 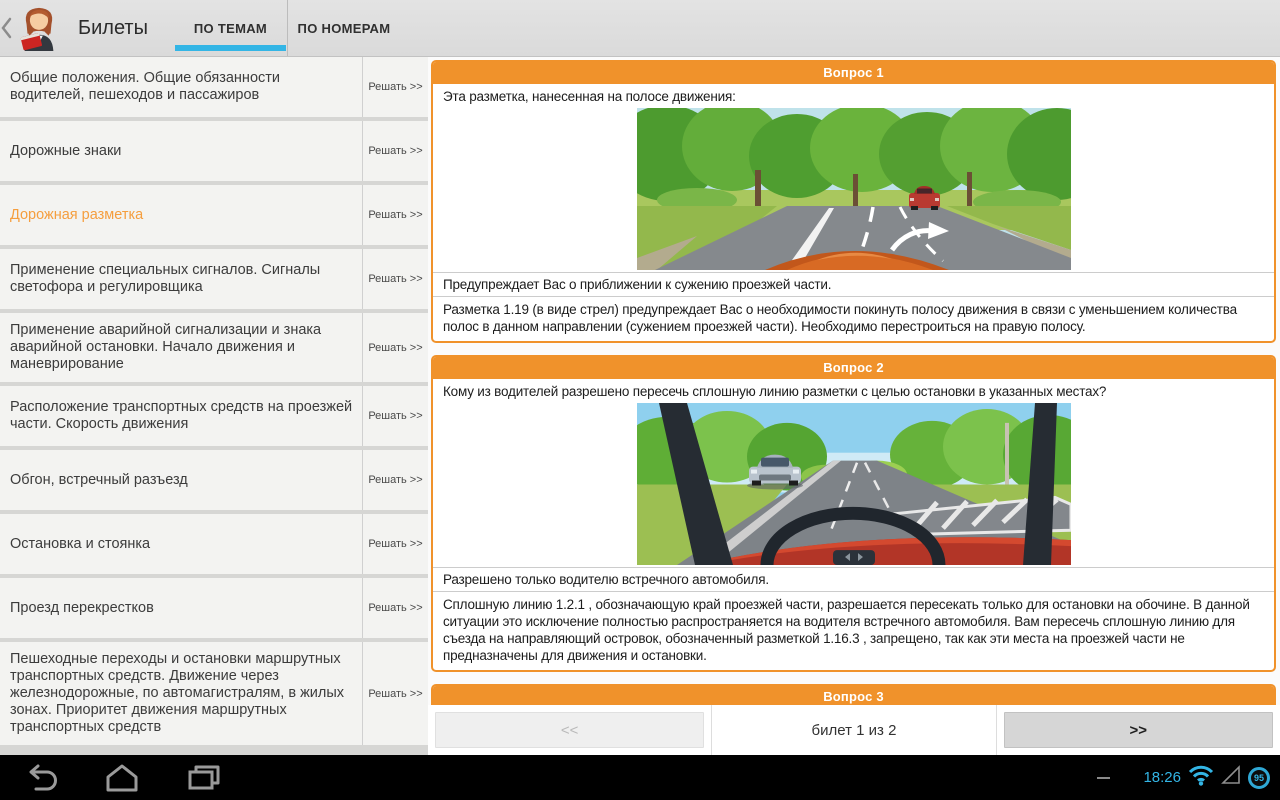 I want to click on back-chevron-icon, so click(x=7, y=28).